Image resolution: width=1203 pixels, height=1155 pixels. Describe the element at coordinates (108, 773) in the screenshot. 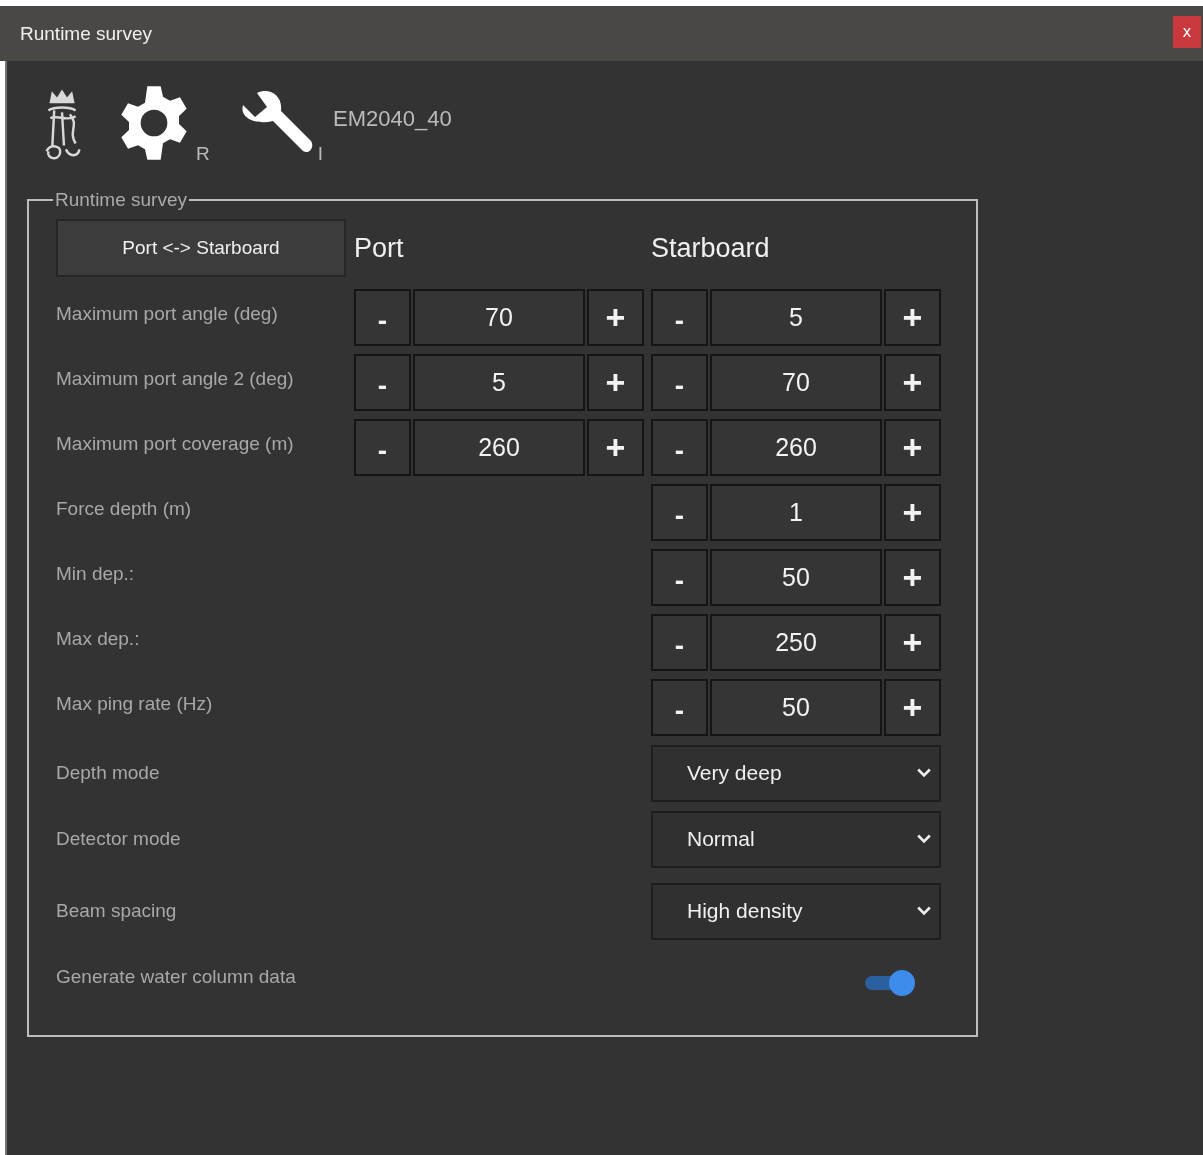

I see `setting-label: Depth mode` at that location.